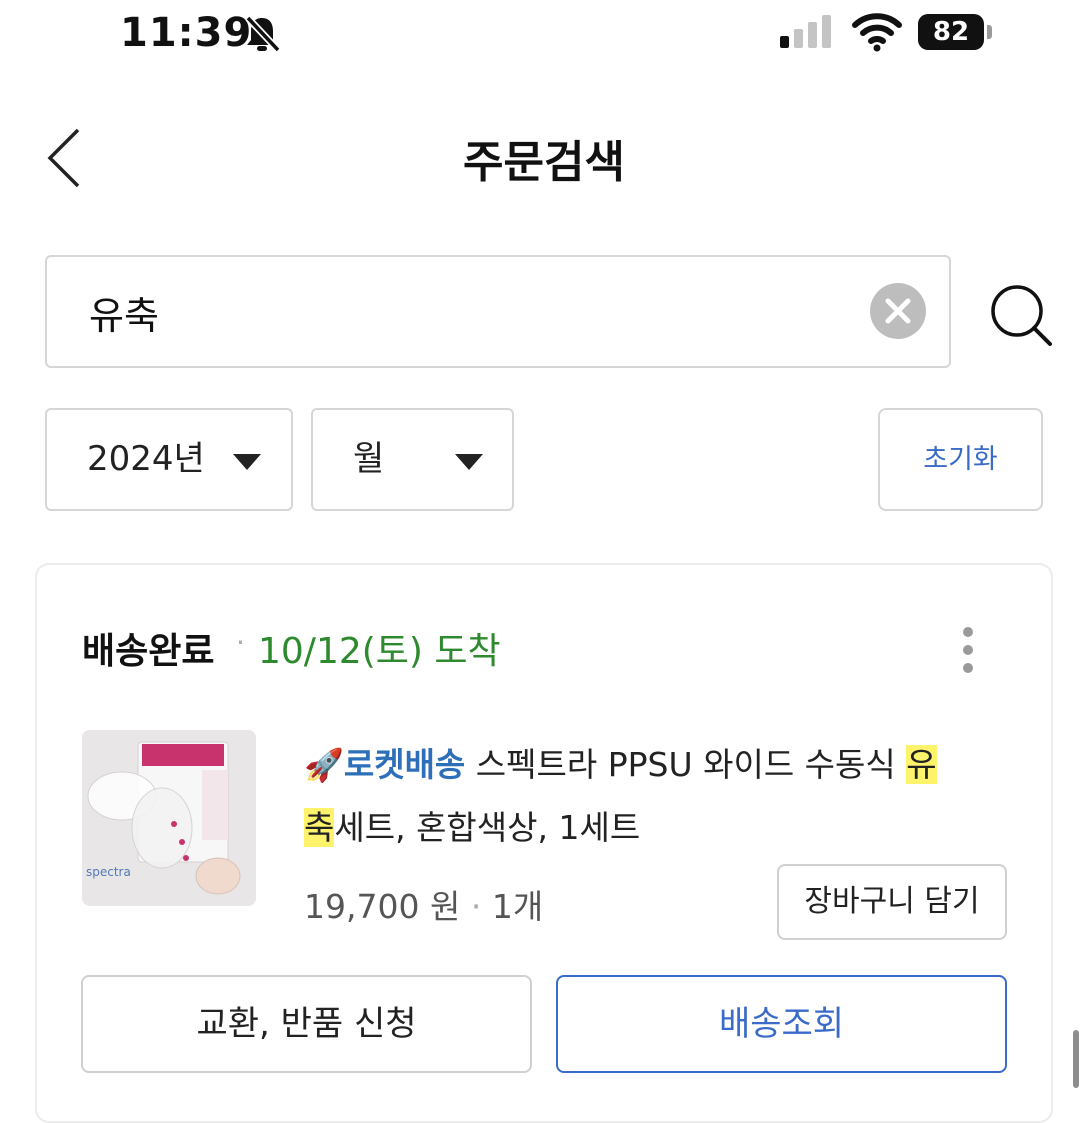 Image resolution: width=1088 pixels, height=1123 pixels. Describe the element at coordinates (921, 764) in the screenshot. I see `search-highlight: 유` at that location.